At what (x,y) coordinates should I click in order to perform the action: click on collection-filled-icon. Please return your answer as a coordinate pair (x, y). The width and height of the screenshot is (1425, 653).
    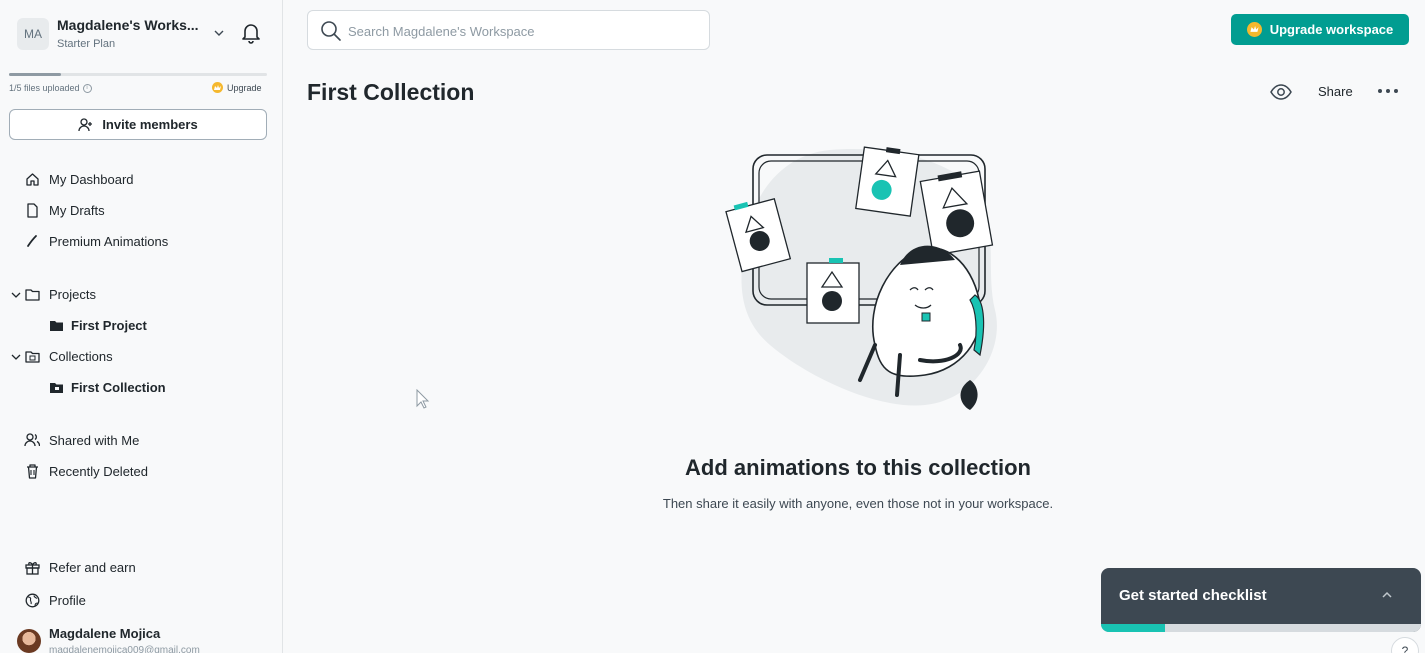
    Looking at the image, I should click on (56, 387).